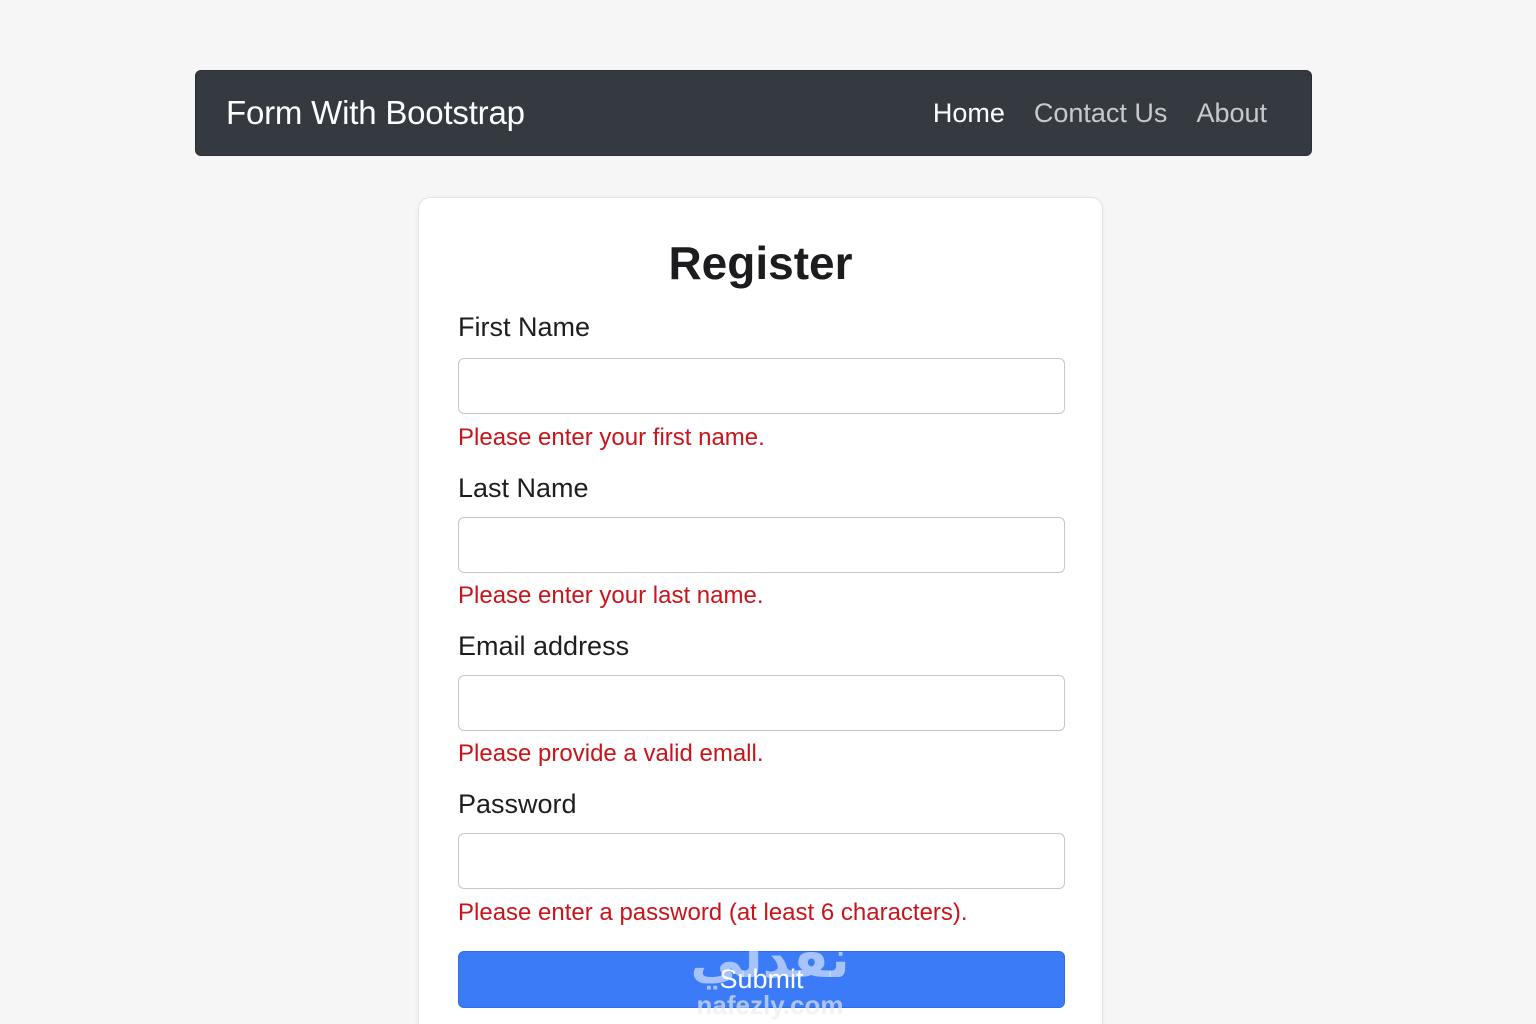 This screenshot has height=1024, width=1536. What do you see at coordinates (761, 979) in the screenshot?
I see `submit-button: Submit` at bounding box center [761, 979].